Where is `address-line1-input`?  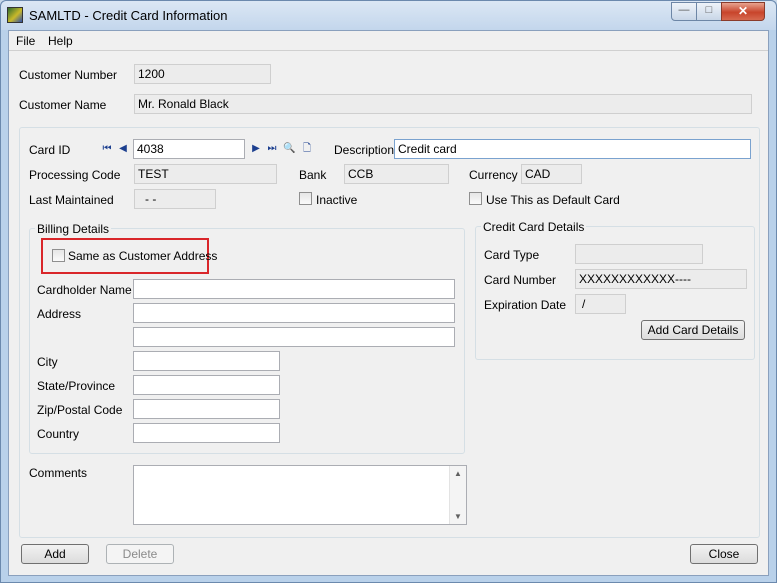 address-line1-input is located at coordinates (294, 313).